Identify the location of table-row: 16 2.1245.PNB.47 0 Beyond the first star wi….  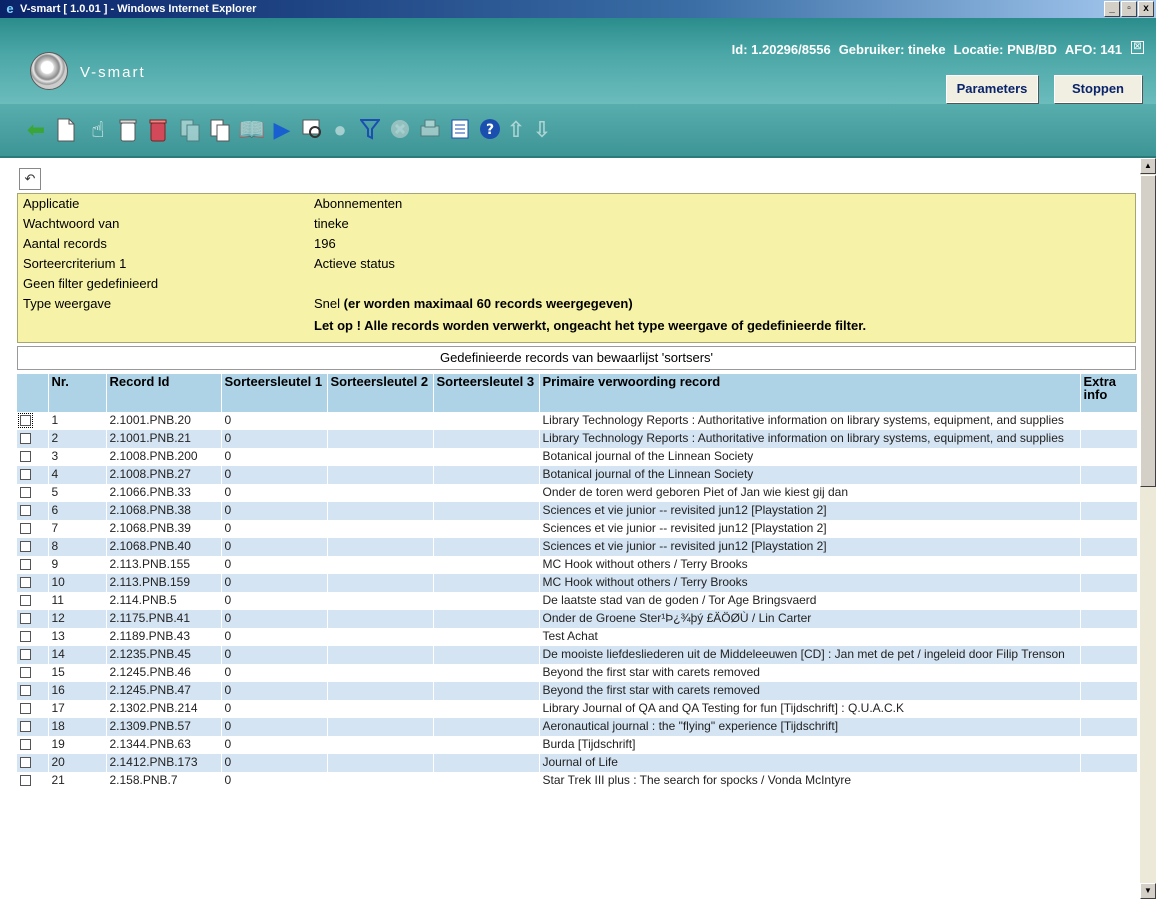
(577, 691).